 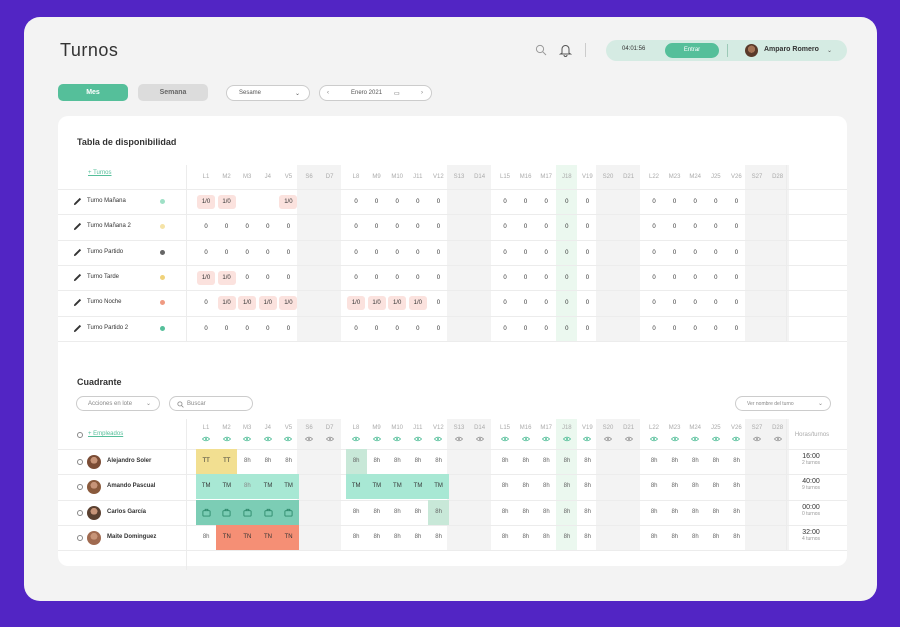 What do you see at coordinates (173, 92) in the screenshot?
I see `tab-week: Semana` at bounding box center [173, 92].